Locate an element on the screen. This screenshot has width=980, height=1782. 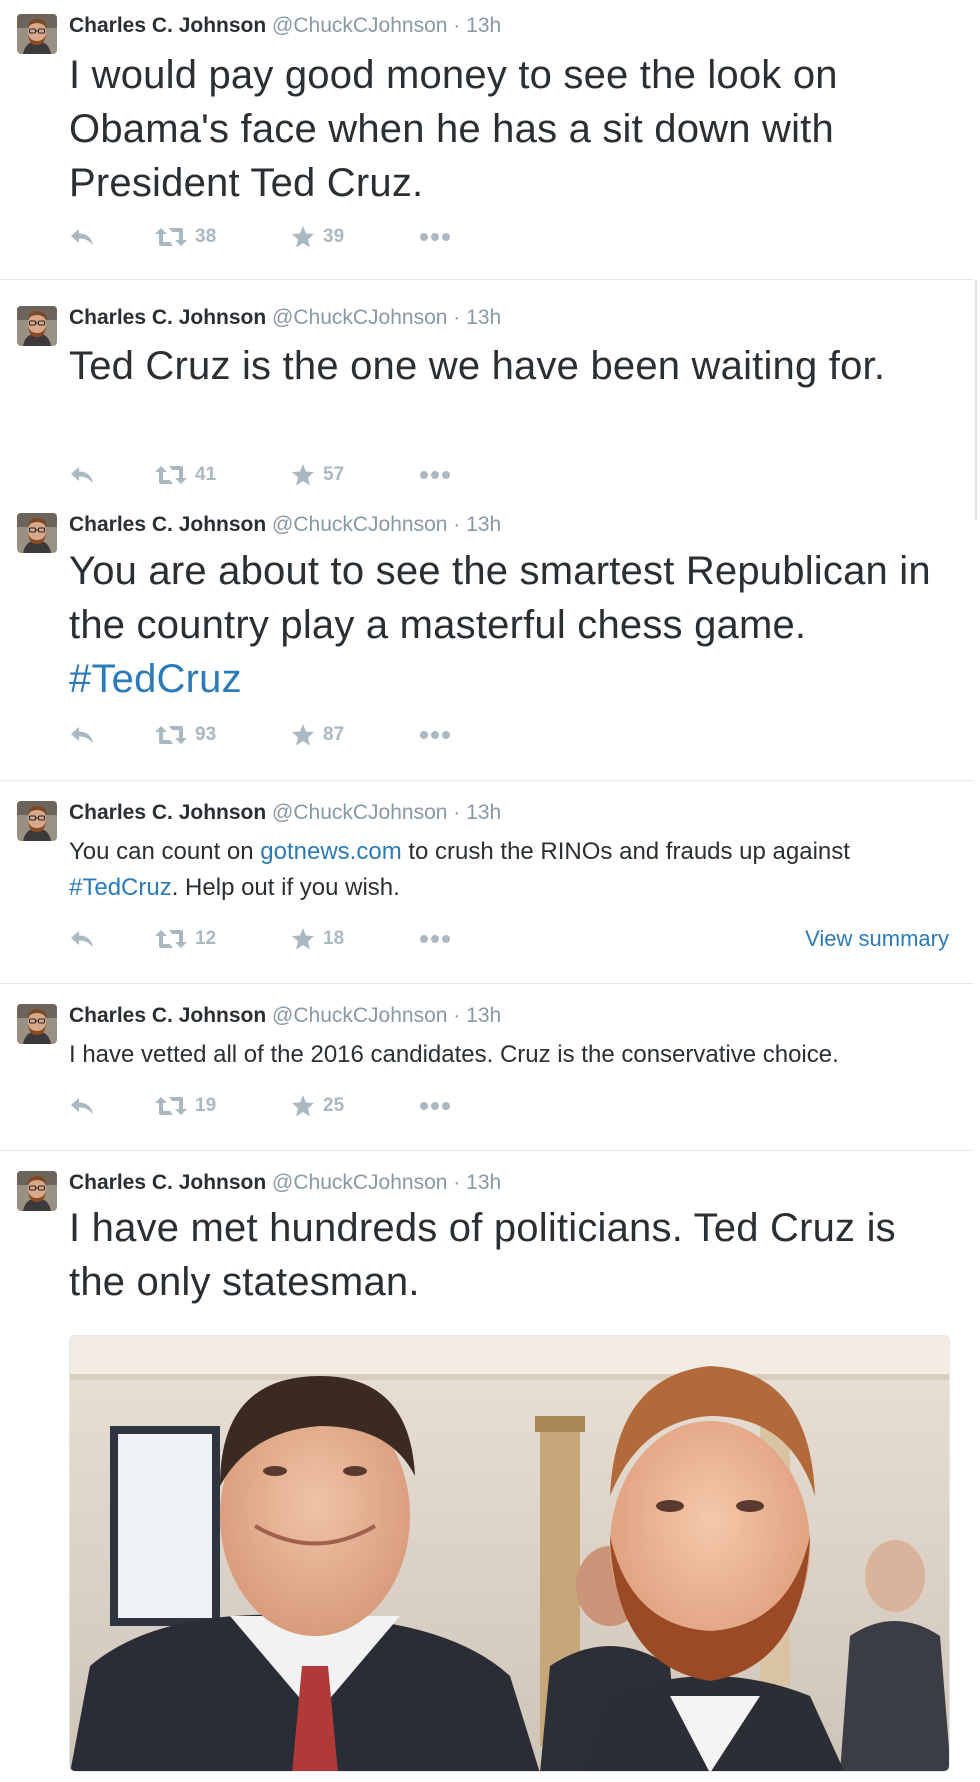
retweet-count: 19 is located at coordinates (206, 1105).